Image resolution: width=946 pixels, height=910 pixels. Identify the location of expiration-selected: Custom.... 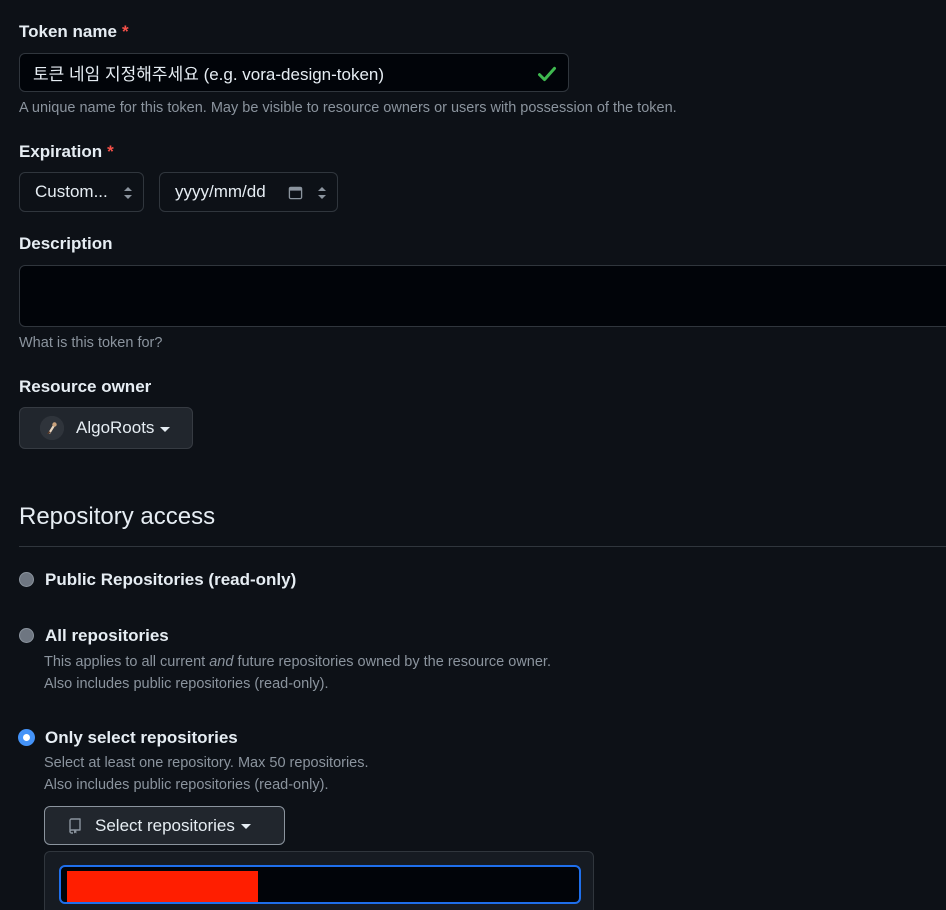
(71, 191).